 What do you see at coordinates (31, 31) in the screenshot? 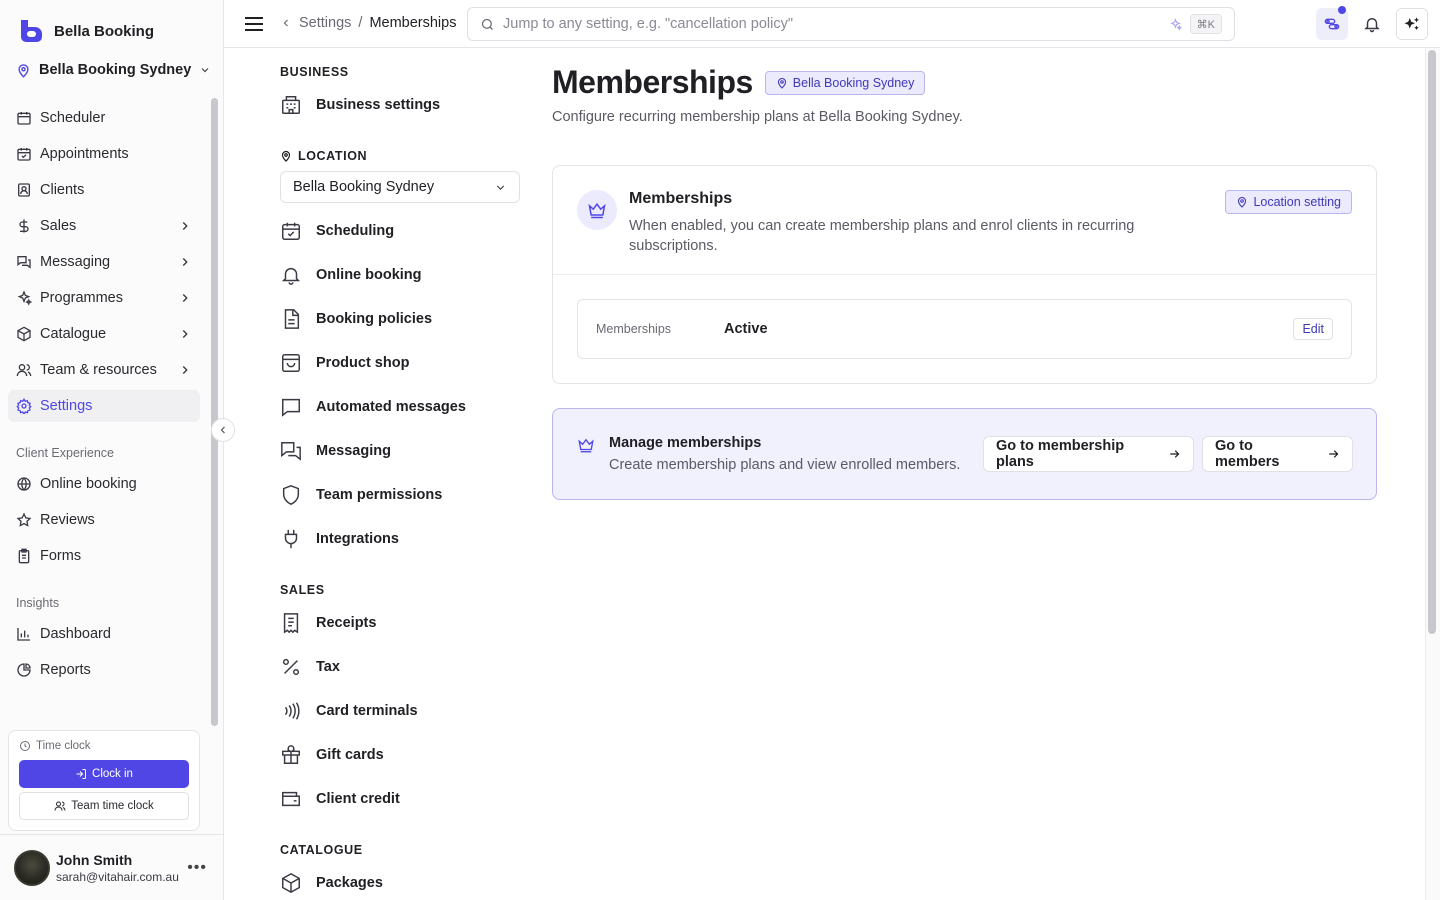
I see `brand-logo-icon` at bounding box center [31, 31].